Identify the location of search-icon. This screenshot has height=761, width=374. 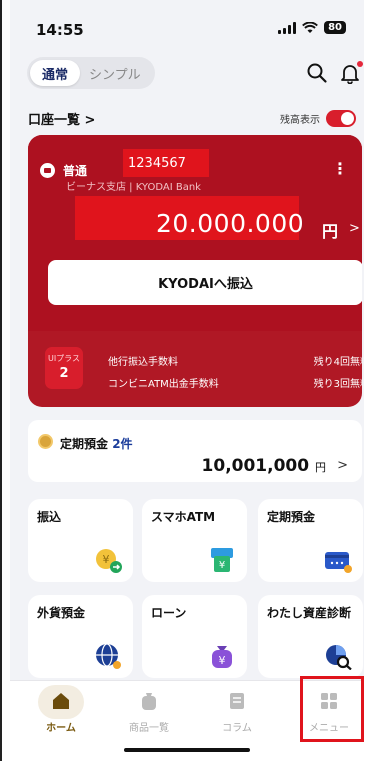
(317, 73).